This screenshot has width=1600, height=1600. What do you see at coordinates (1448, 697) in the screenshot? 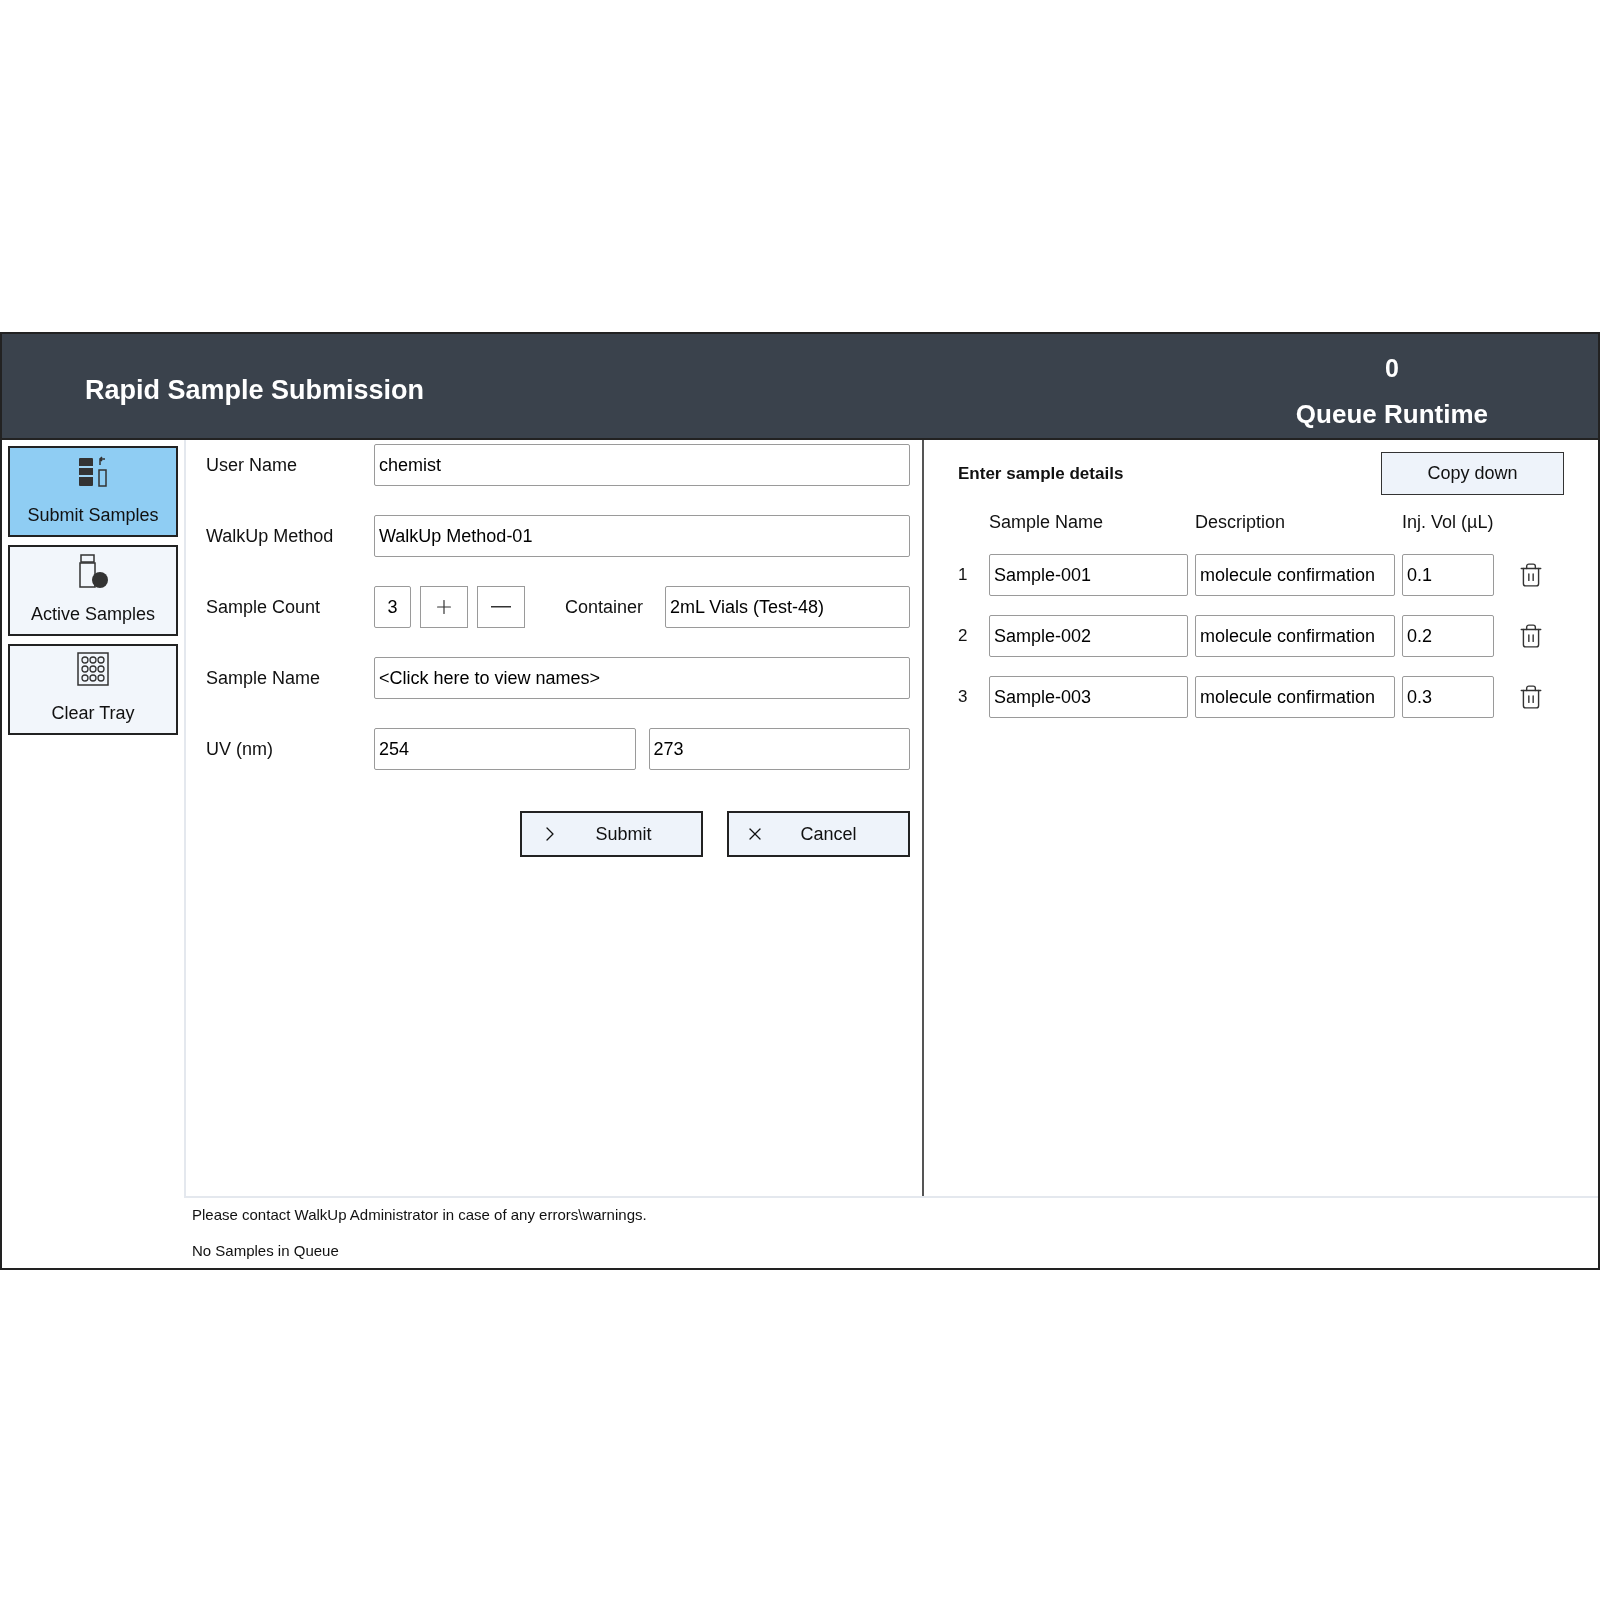
I see `volume-input: 0.3` at bounding box center [1448, 697].